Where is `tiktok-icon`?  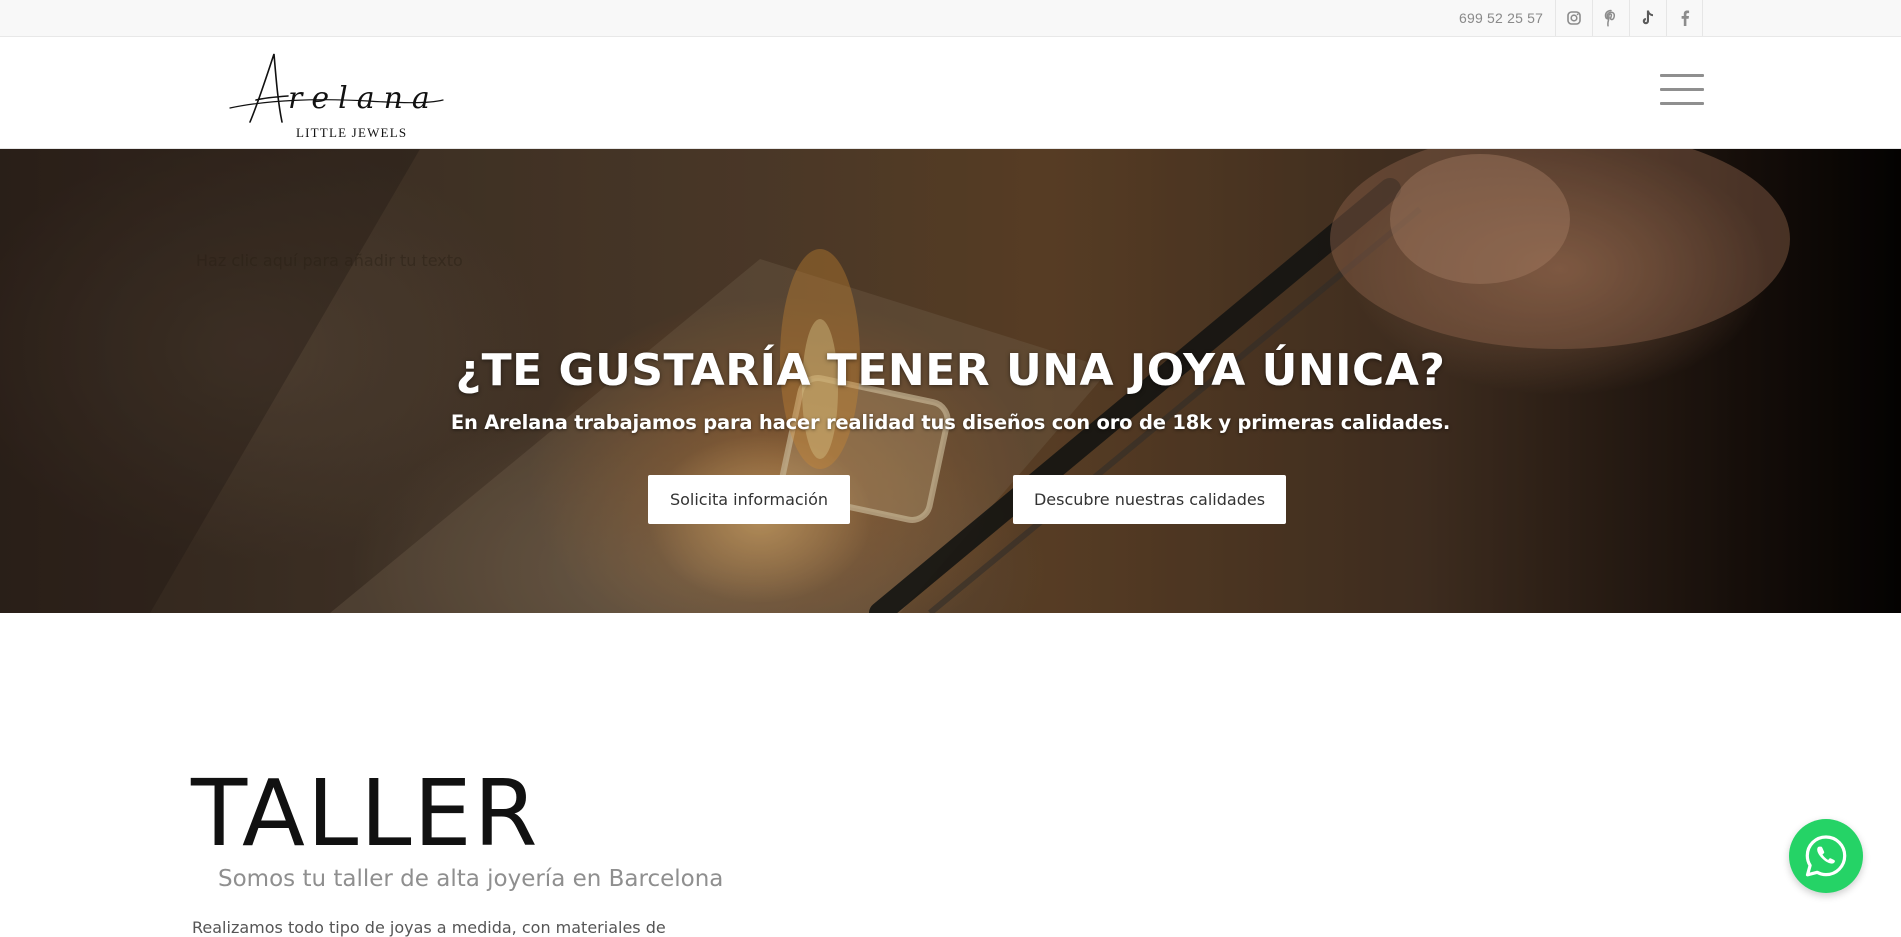
tiktok-icon is located at coordinates (1647, 18).